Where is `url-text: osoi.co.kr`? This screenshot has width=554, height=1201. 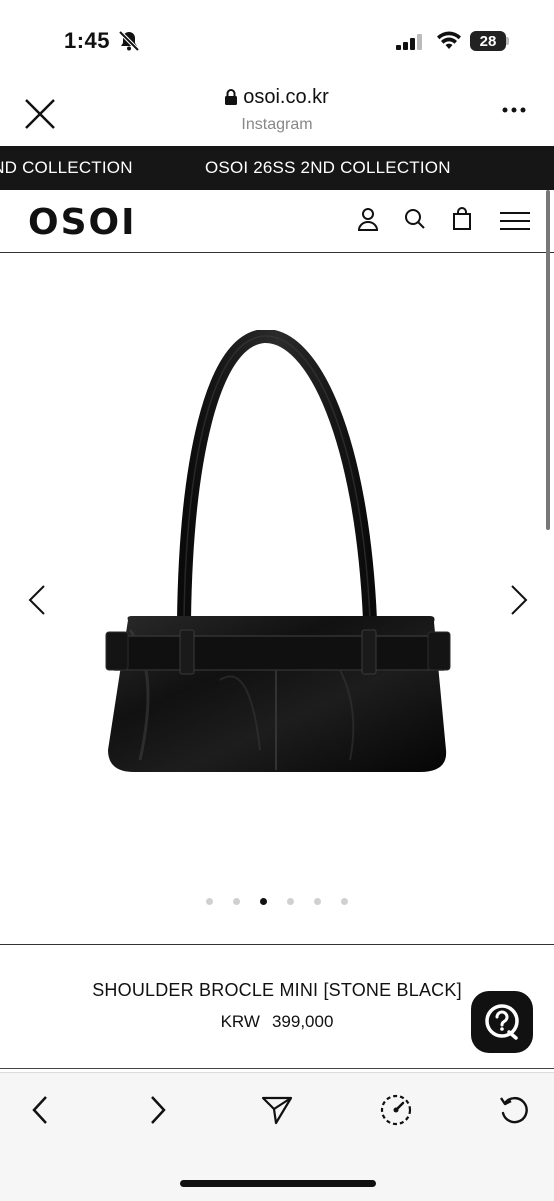
url-text: osoi.co.kr is located at coordinates (286, 97).